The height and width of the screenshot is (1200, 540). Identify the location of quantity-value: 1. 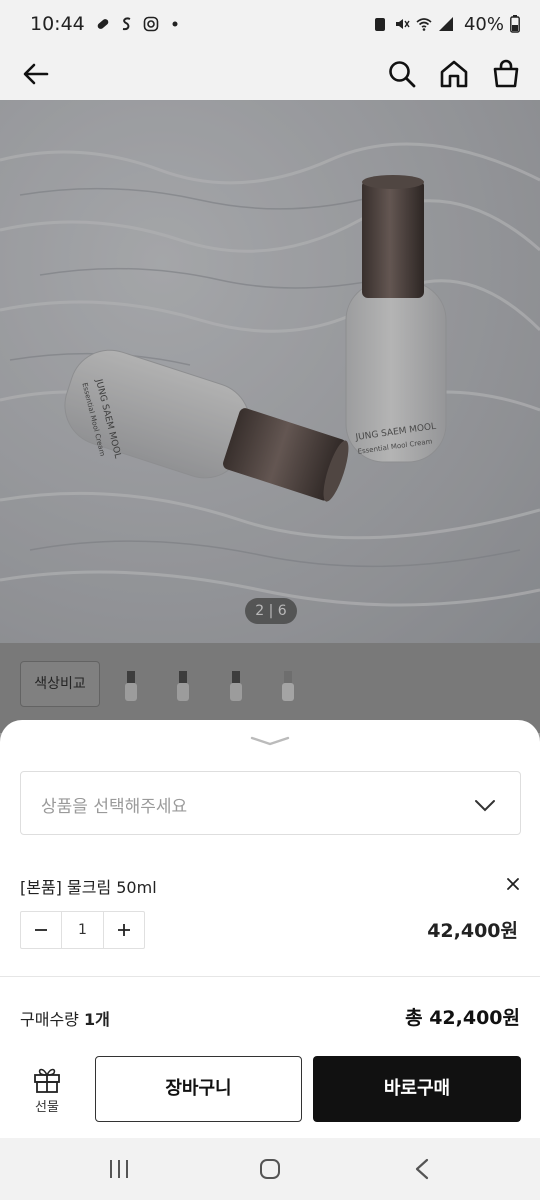
(82, 930).